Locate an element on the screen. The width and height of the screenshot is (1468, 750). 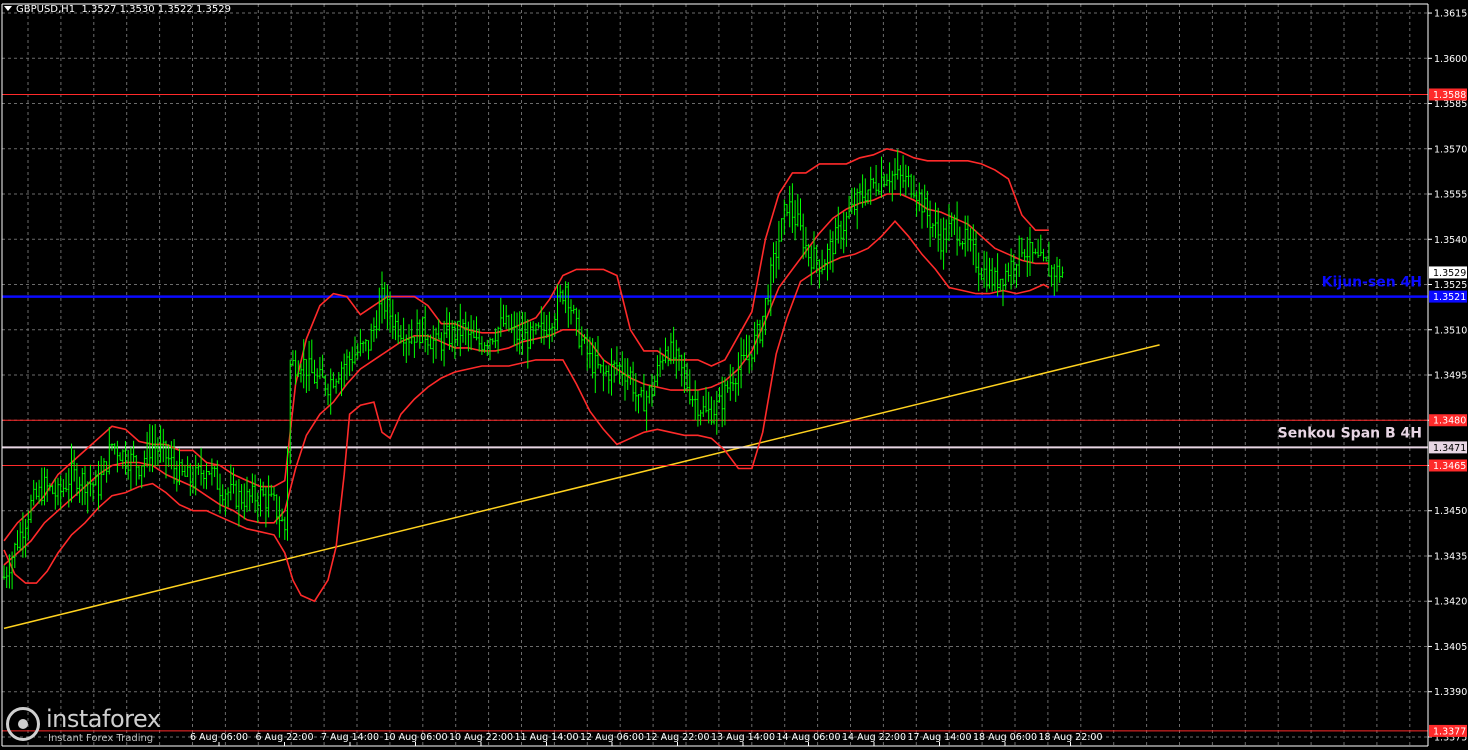
price-tick-label: 1.3450 is located at coordinates (1450, 511).